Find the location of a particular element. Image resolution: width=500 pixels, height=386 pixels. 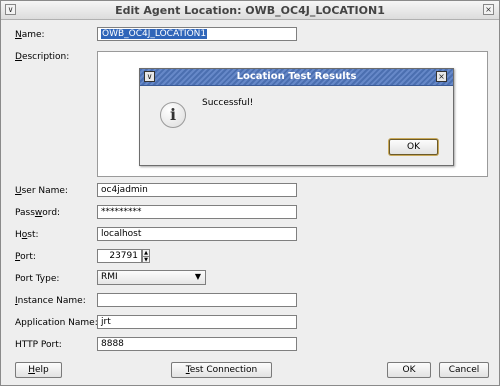

password-field: ********* is located at coordinates (197, 212).